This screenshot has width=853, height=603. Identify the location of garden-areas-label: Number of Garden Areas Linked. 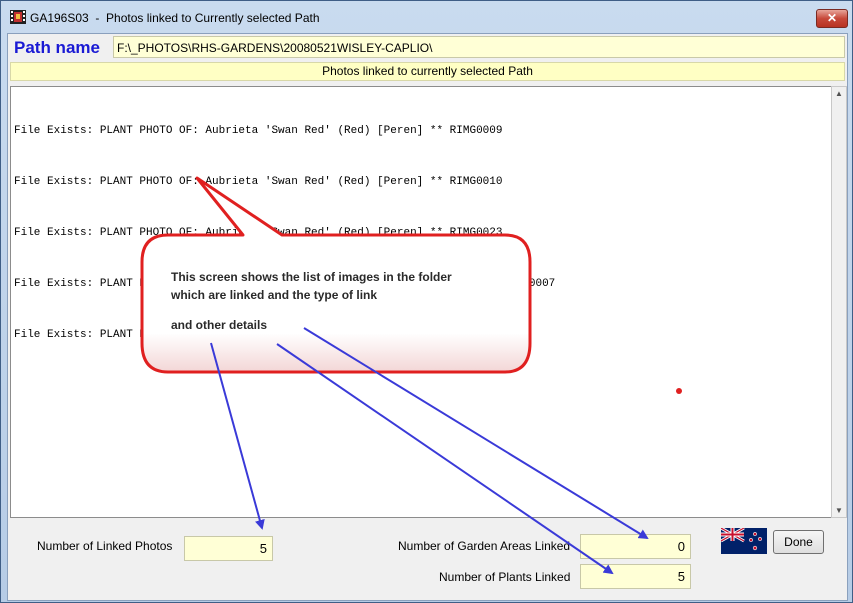
(484, 546).